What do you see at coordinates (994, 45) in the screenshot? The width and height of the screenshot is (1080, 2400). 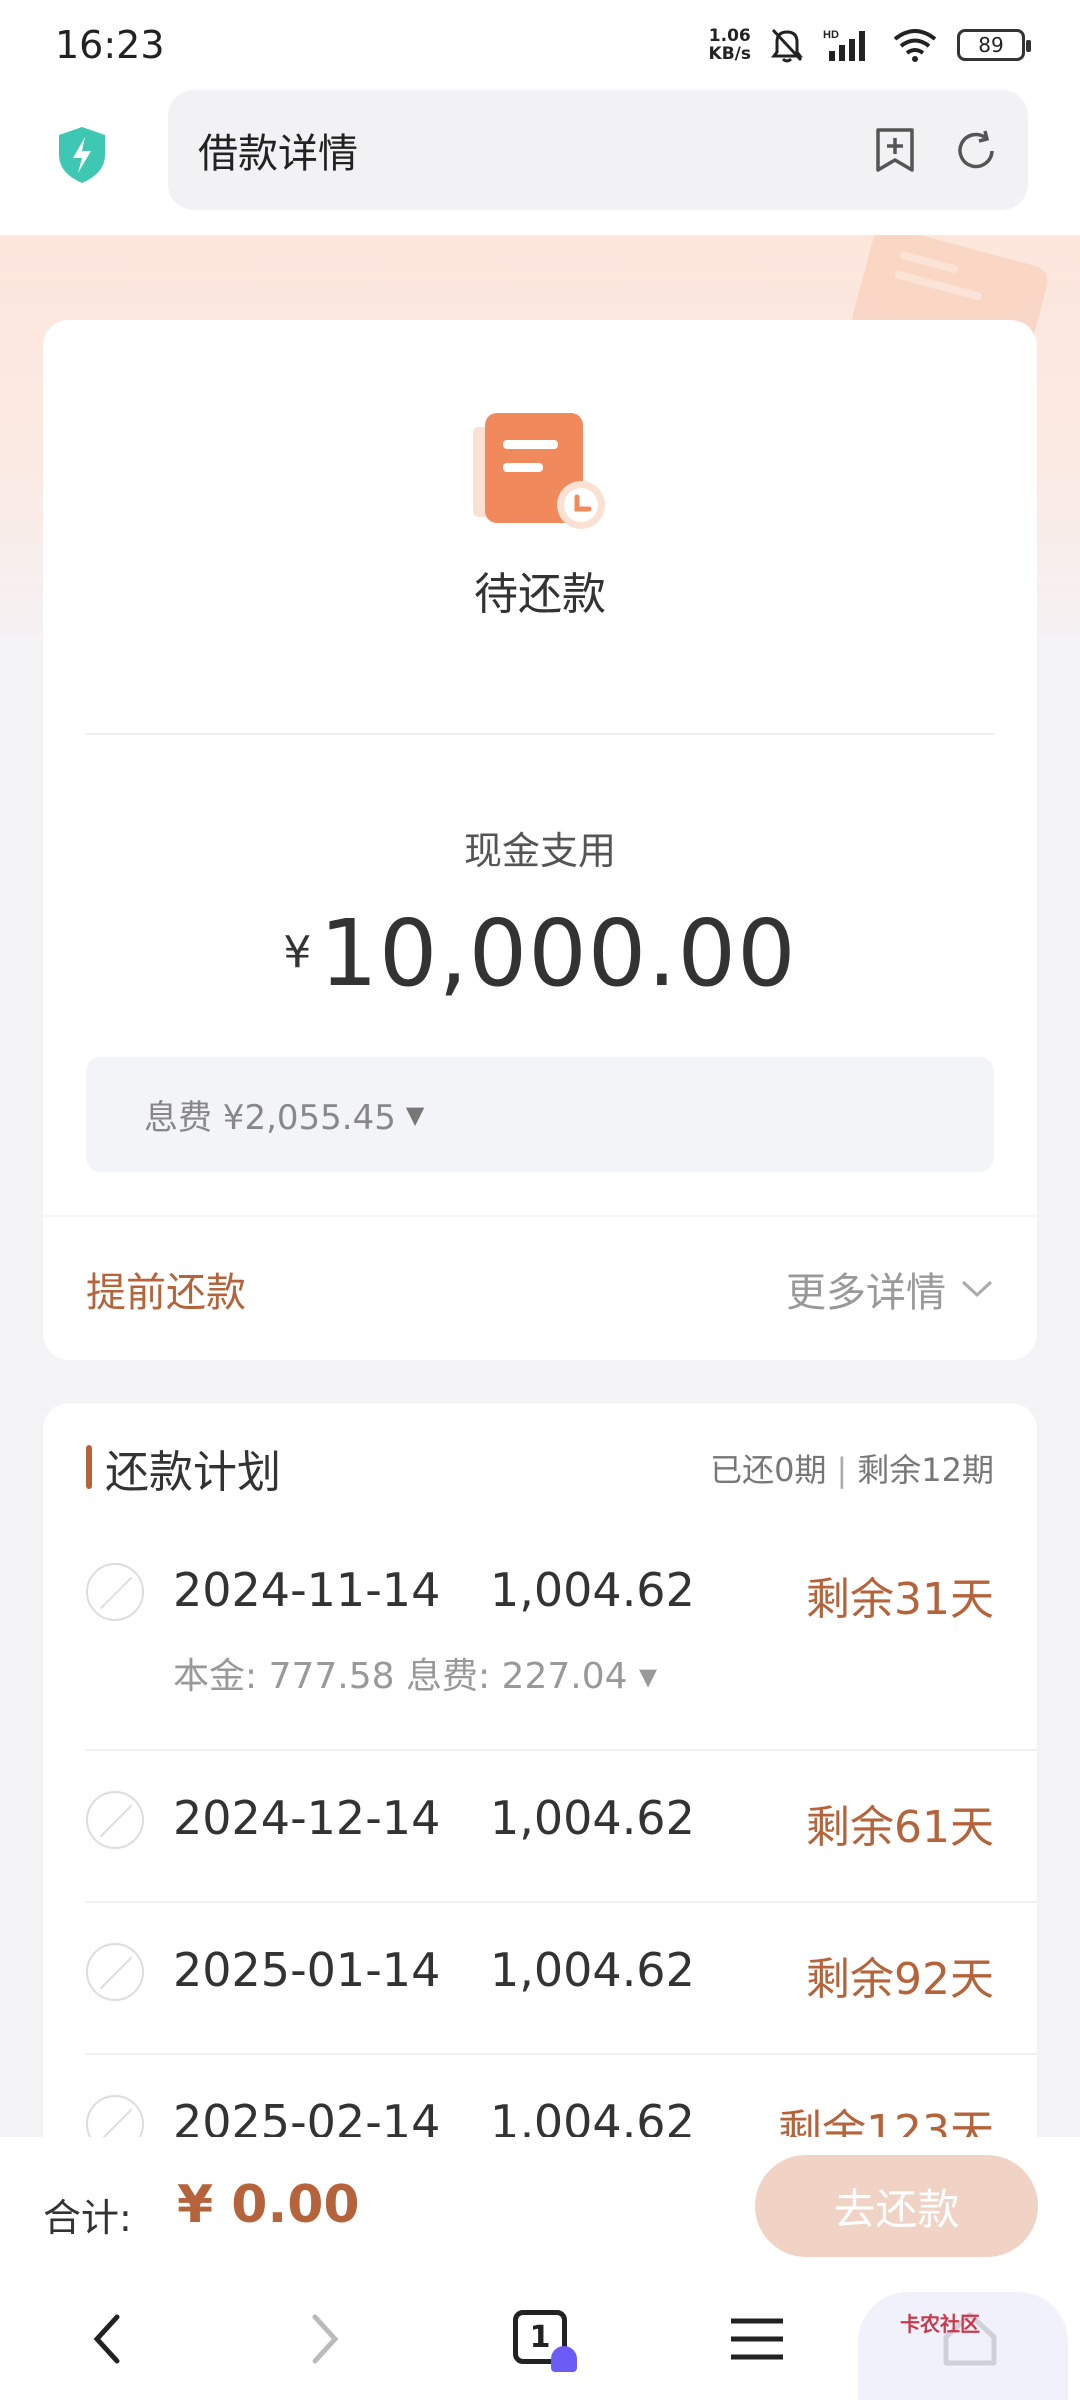 I see `battery-indicator: 89` at bounding box center [994, 45].